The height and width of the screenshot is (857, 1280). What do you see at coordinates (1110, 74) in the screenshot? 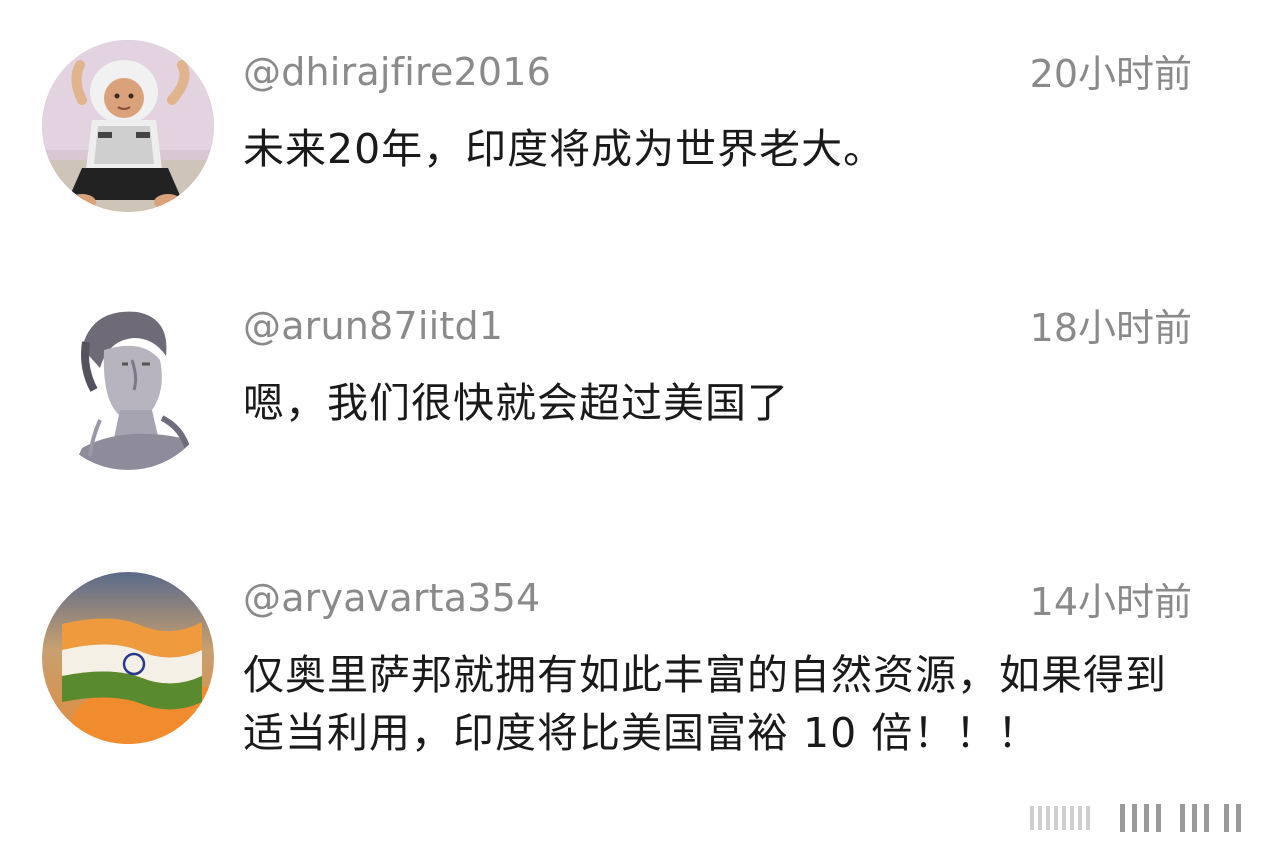
I see `timestamp: 20小时前` at bounding box center [1110, 74].